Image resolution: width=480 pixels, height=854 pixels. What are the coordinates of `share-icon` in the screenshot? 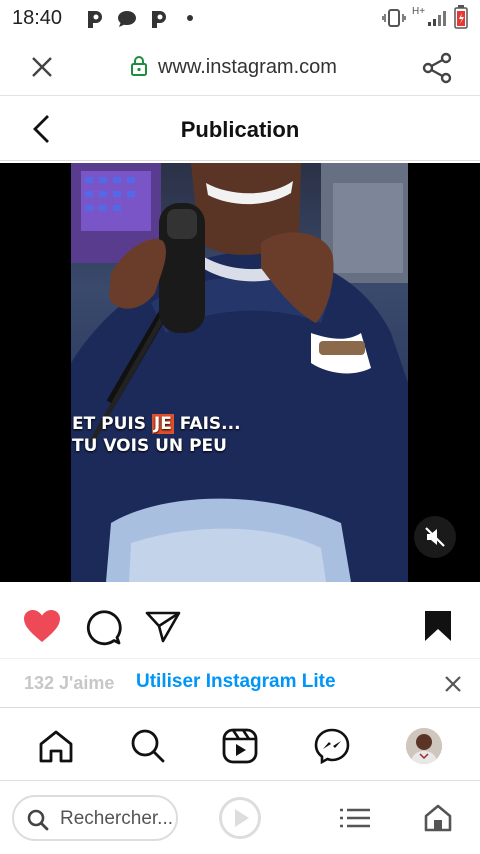 It's located at (438, 68).